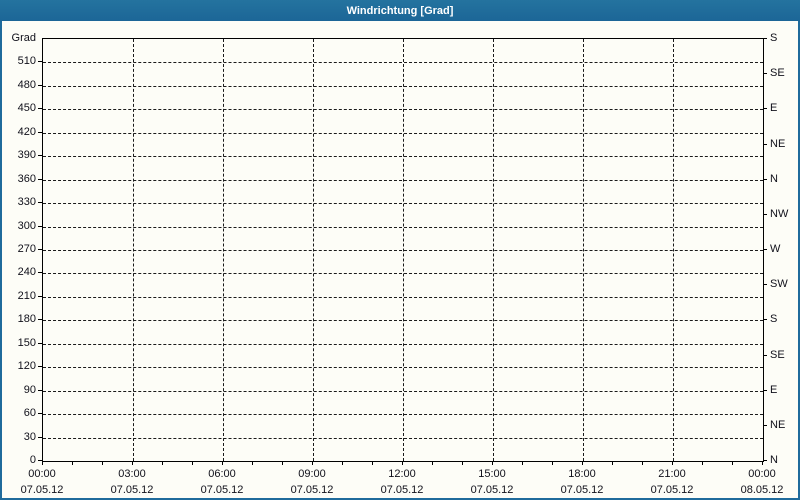  What do you see at coordinates (132, 474) in the screenshot?
I see `x-axis-time-label: 03:00` at bounding box center [132, 474].